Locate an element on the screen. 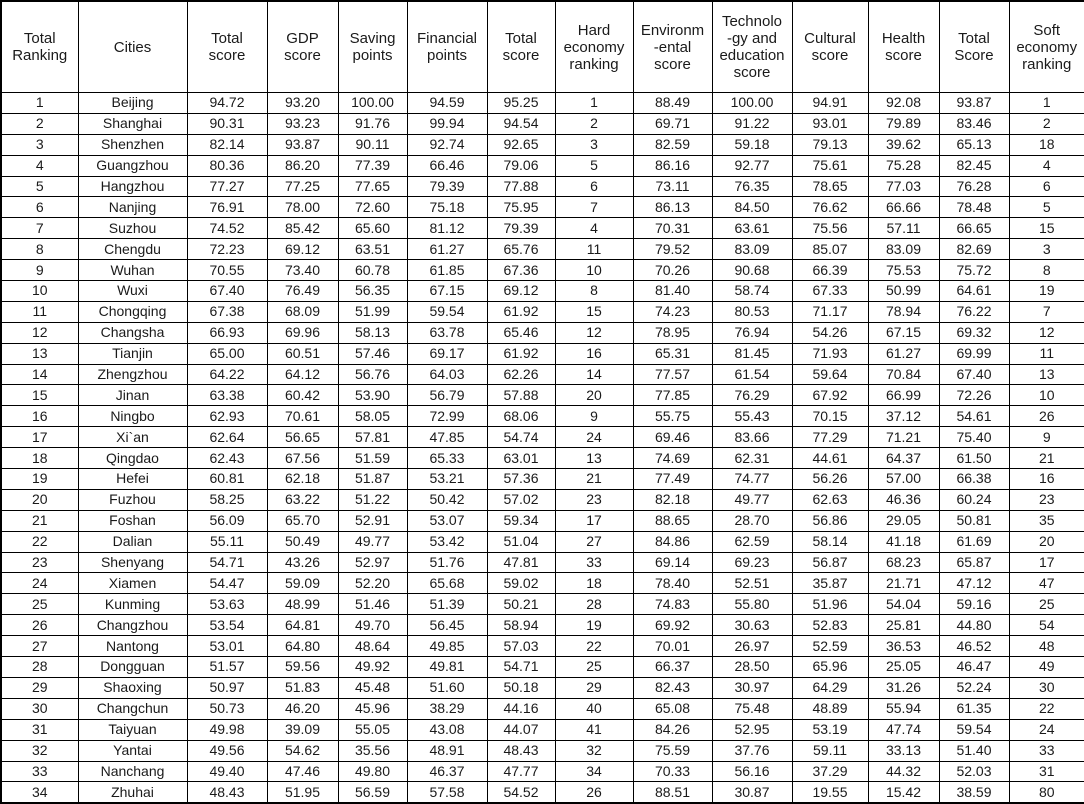 This screenshot has width=1084, height=804. data-cell: 69.96 is located at coordinates (302, 332).